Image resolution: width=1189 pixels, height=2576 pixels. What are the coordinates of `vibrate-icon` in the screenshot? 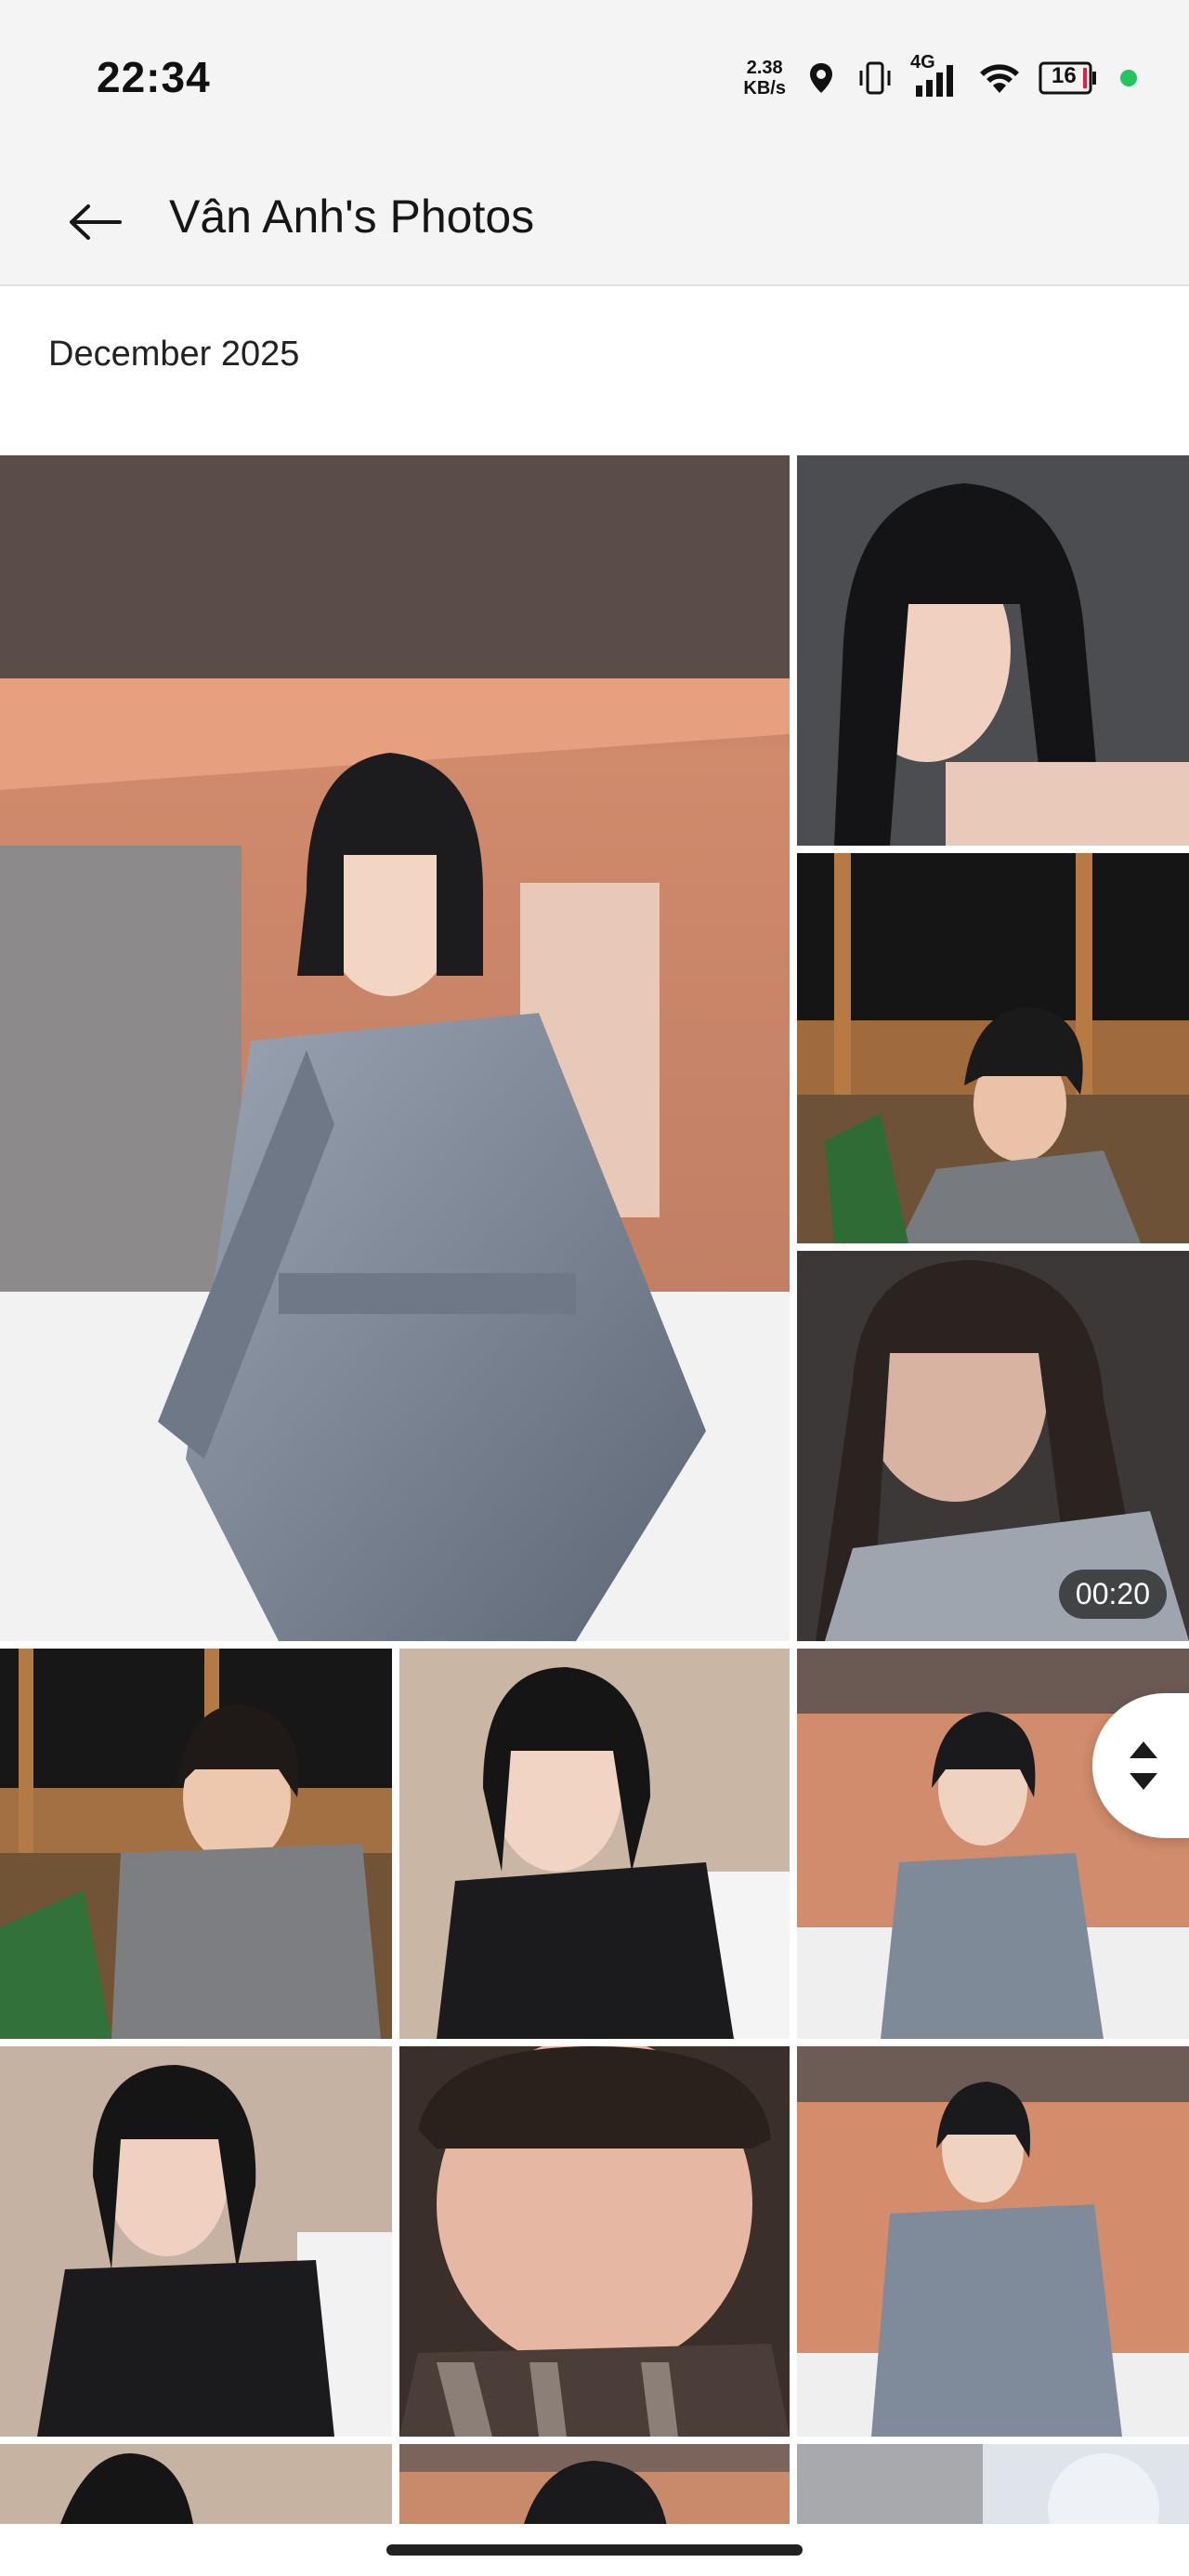 It's located at (875, 78).